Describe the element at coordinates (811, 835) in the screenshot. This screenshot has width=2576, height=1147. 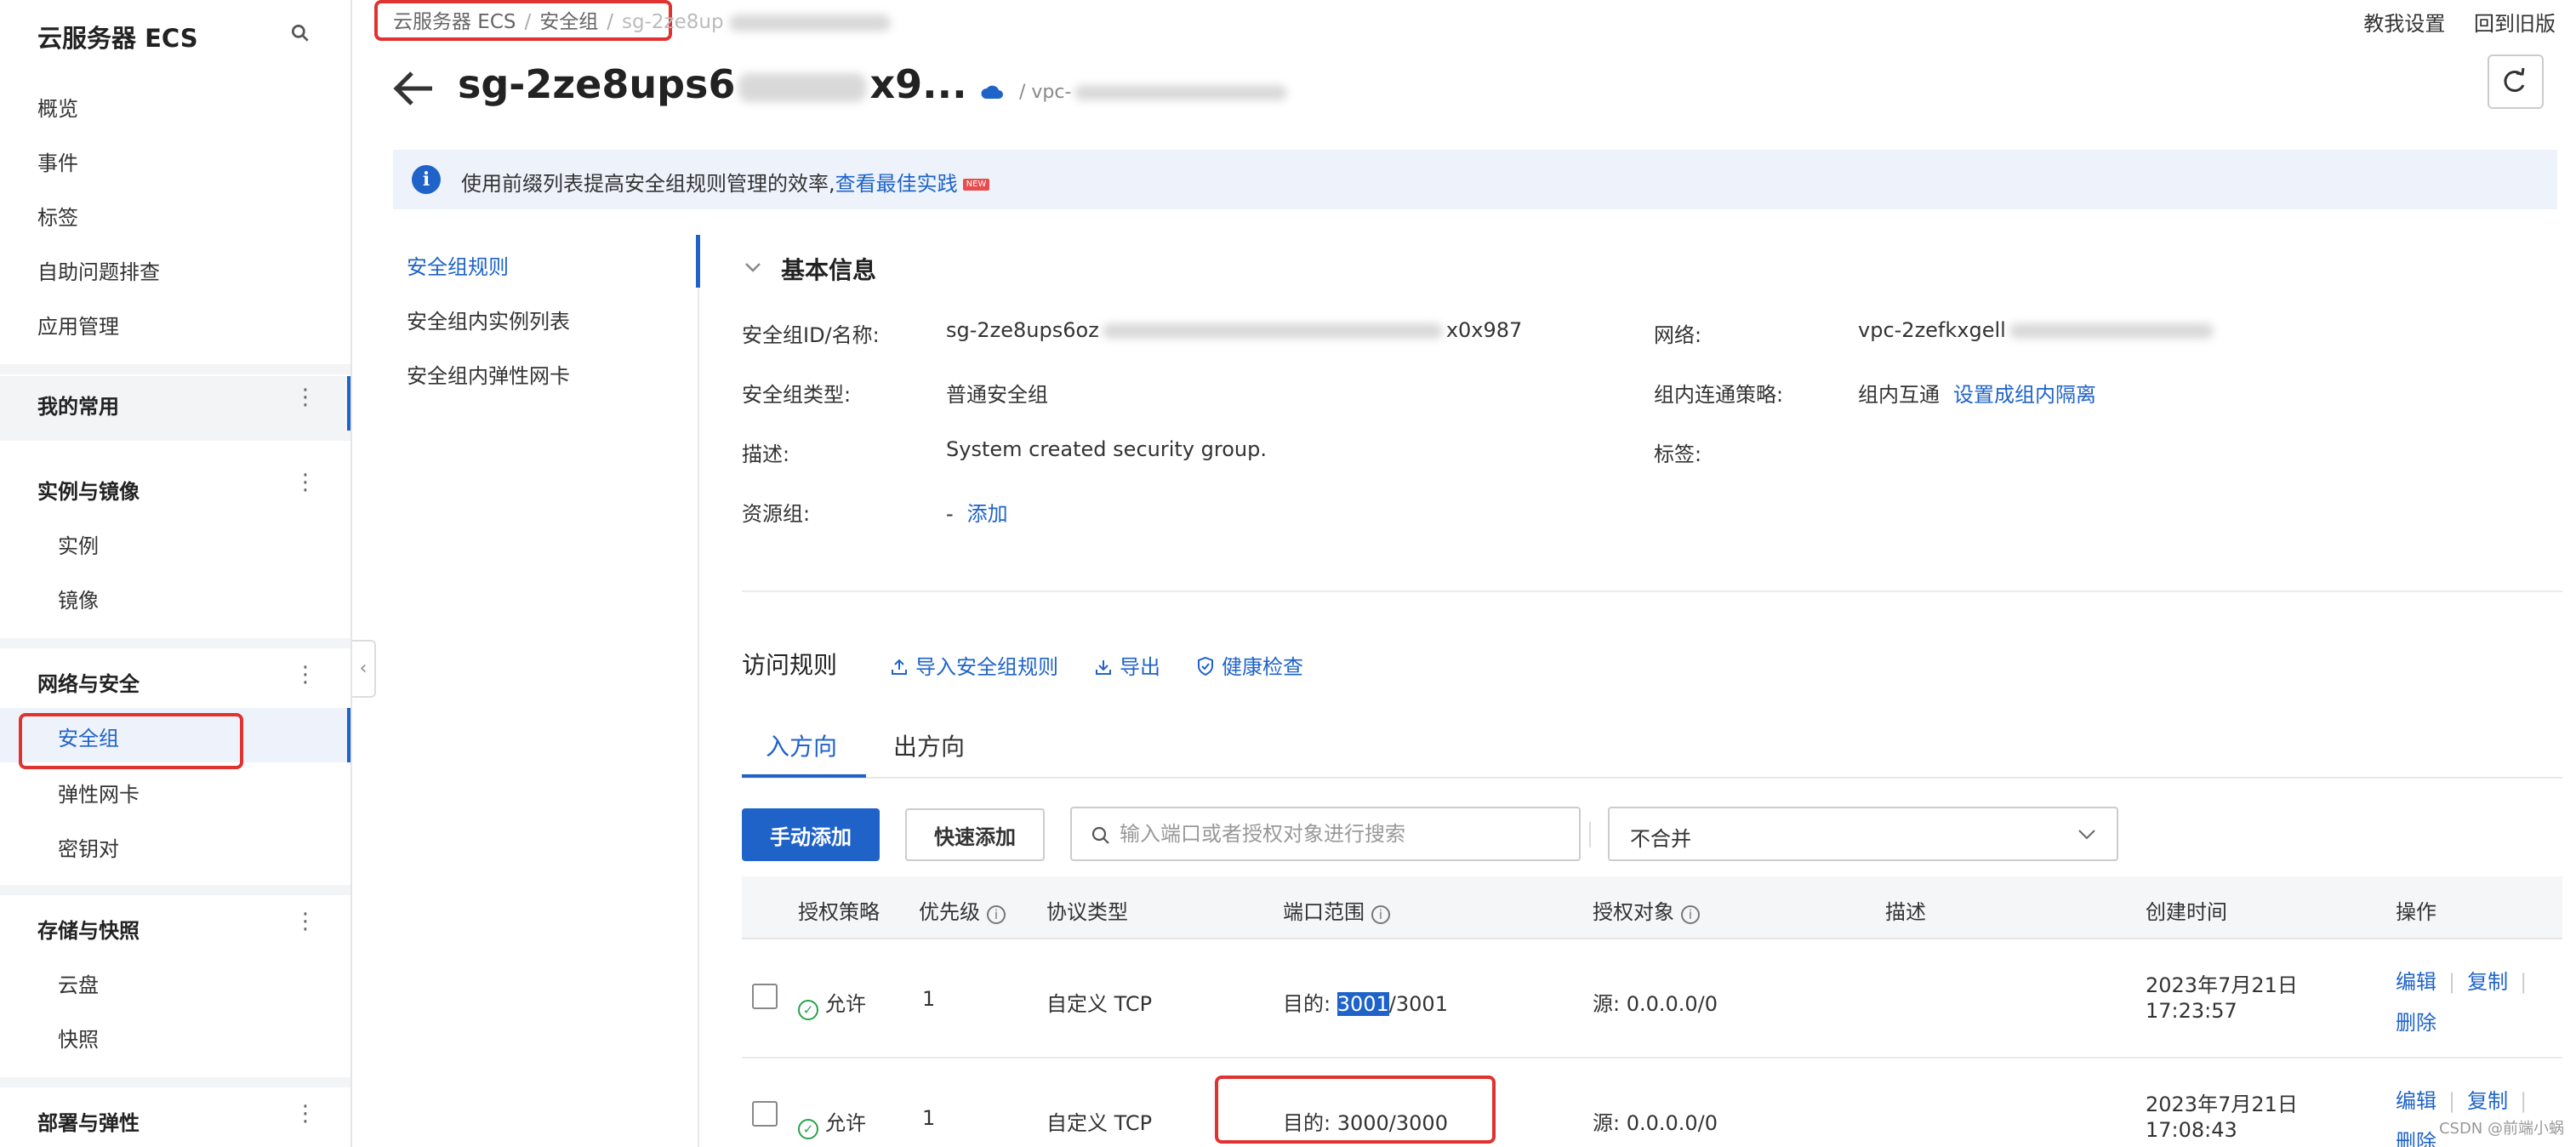
I see `manual-add-button: 手动添加` at that location.